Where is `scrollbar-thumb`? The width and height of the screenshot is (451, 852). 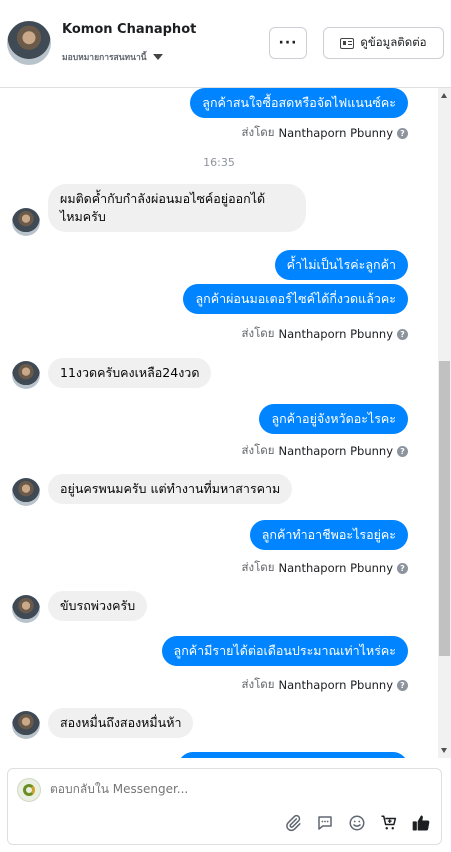 scrollbar-thumb is located at coordinates (444, 508).